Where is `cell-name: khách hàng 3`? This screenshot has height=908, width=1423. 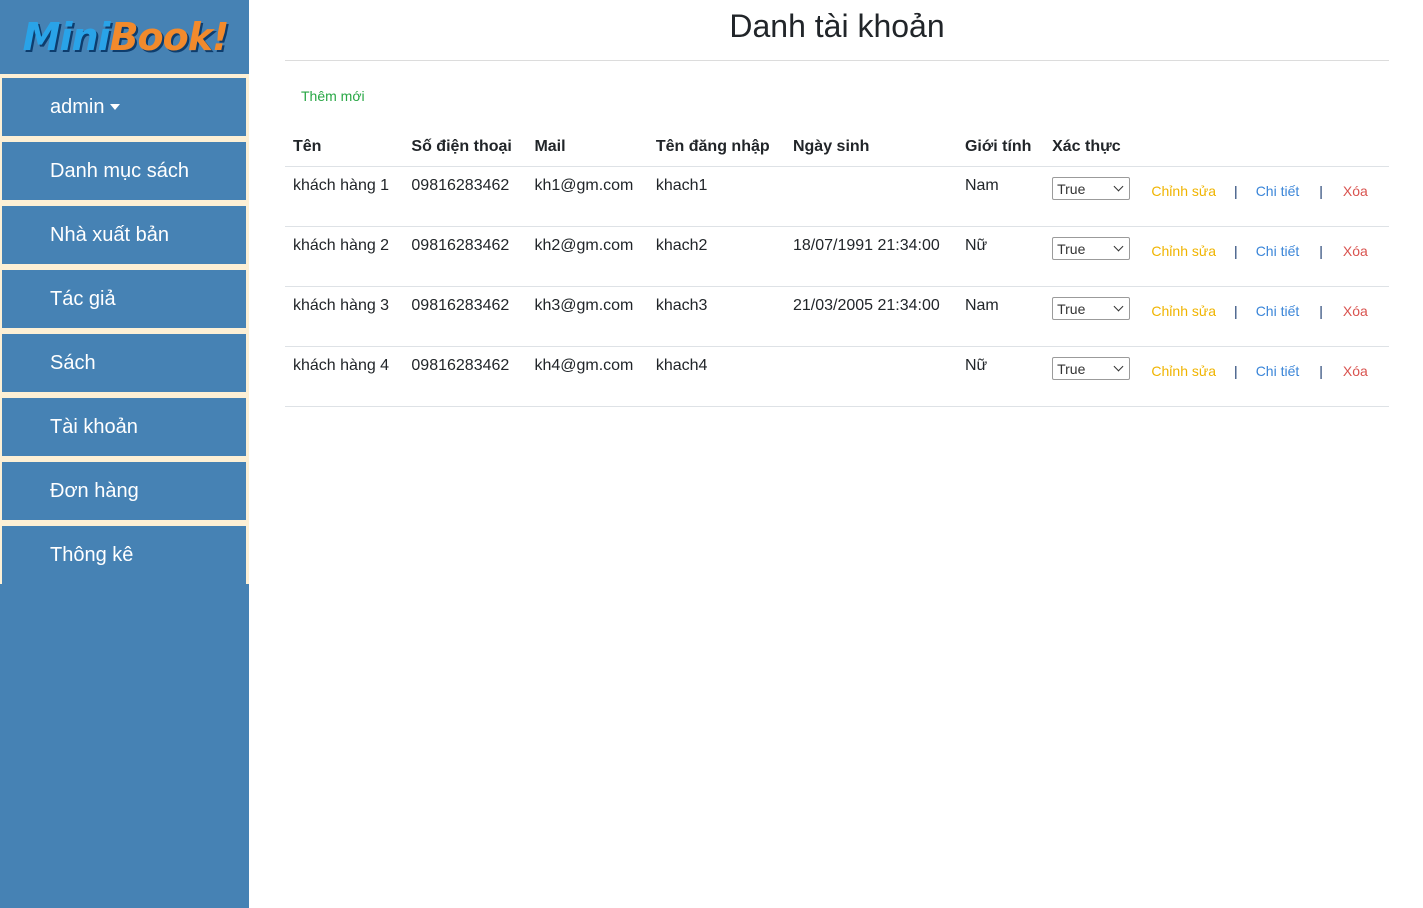
cell-name: khách hàng 3 is located at coordinates (344, 316).